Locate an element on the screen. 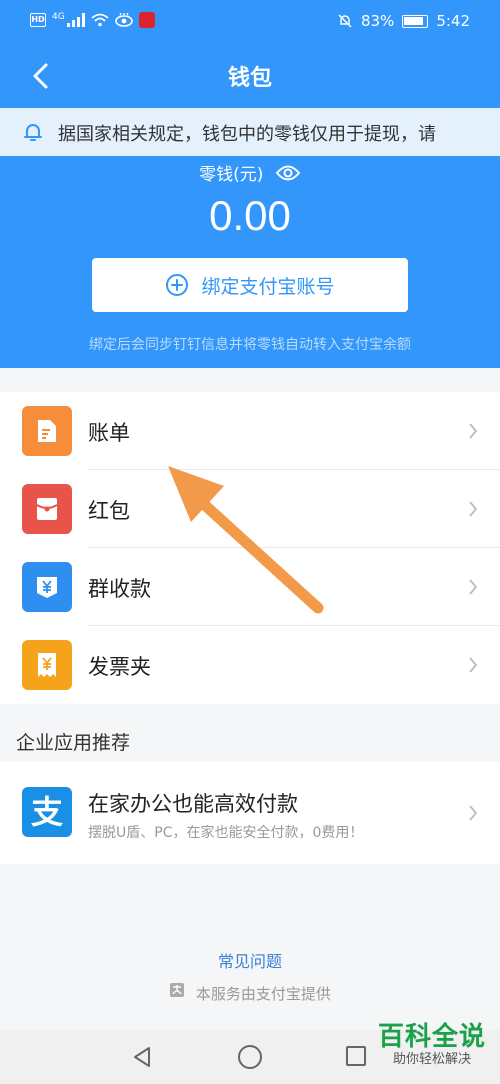 The height and width of the screenshot is (1084, 500). menu-item-label: 红包 is located at coordinates (109, 511).